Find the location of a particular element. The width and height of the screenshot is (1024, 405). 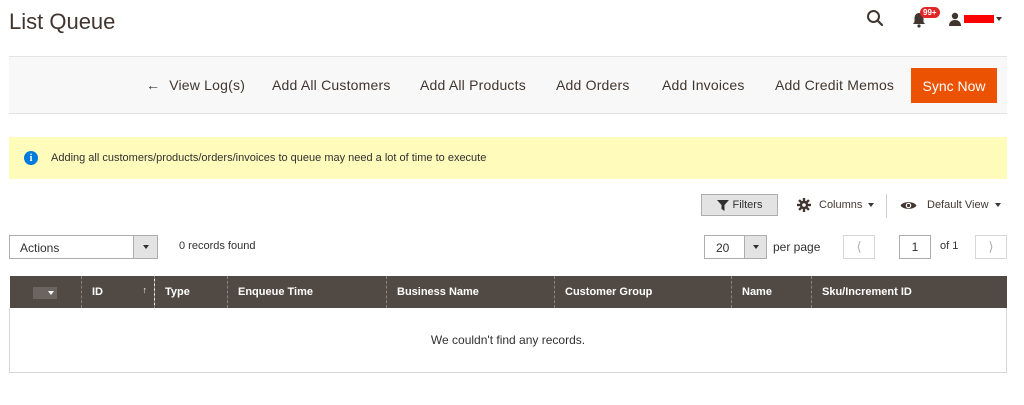

search-icon is located at coordinates (876, 19).